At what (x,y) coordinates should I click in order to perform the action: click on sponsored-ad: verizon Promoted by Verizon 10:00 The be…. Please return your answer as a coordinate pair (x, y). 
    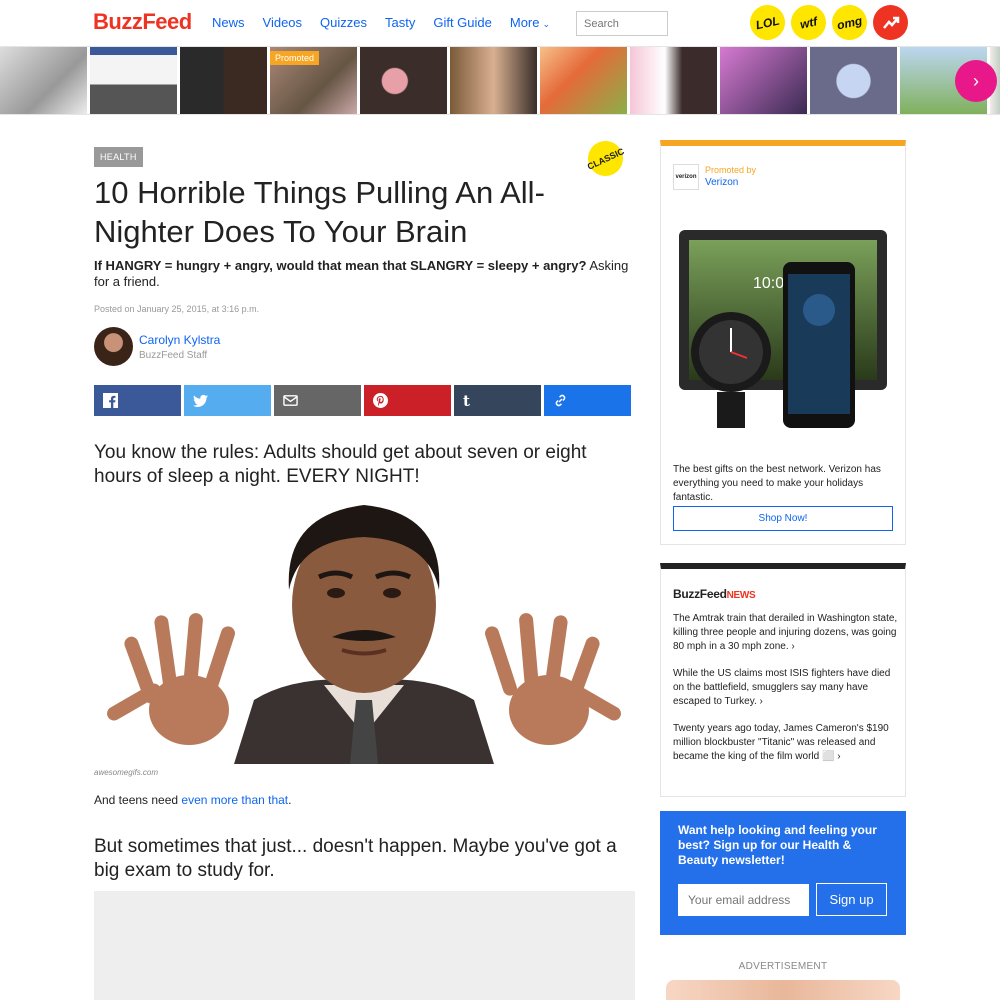
    Looking at the image, I should click on (783, 342).